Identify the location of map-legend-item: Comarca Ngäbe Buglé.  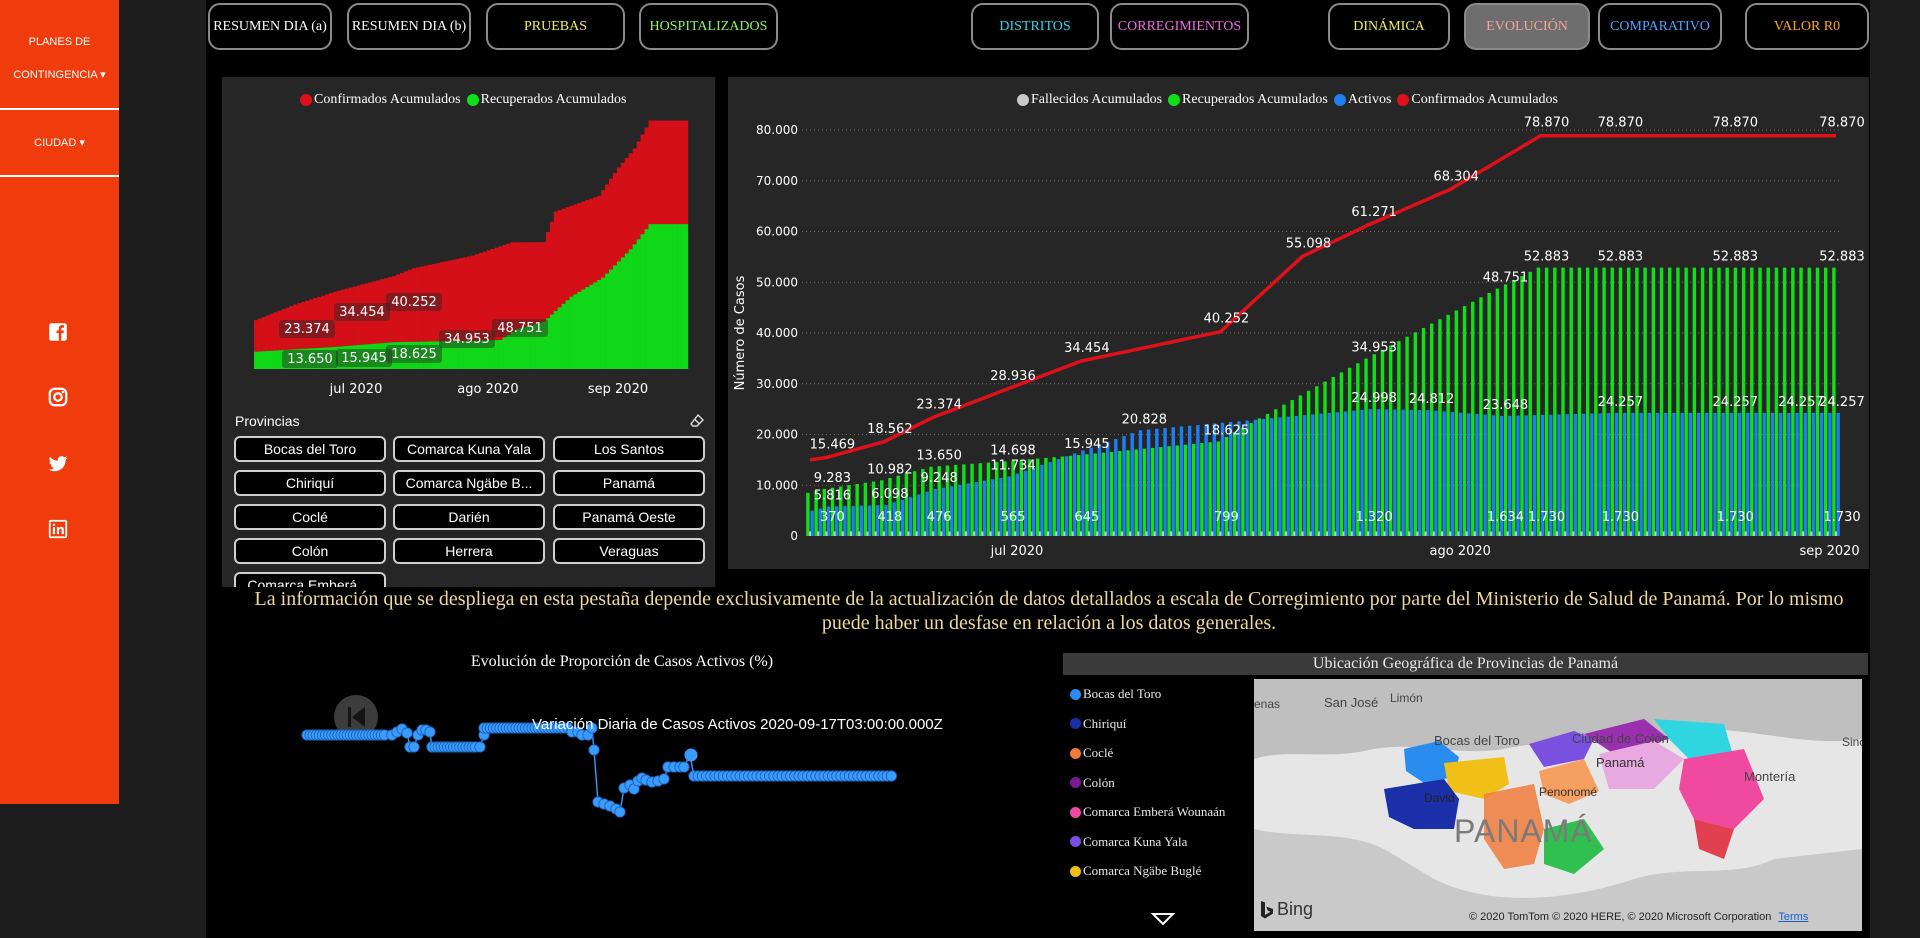
(1135, 871).